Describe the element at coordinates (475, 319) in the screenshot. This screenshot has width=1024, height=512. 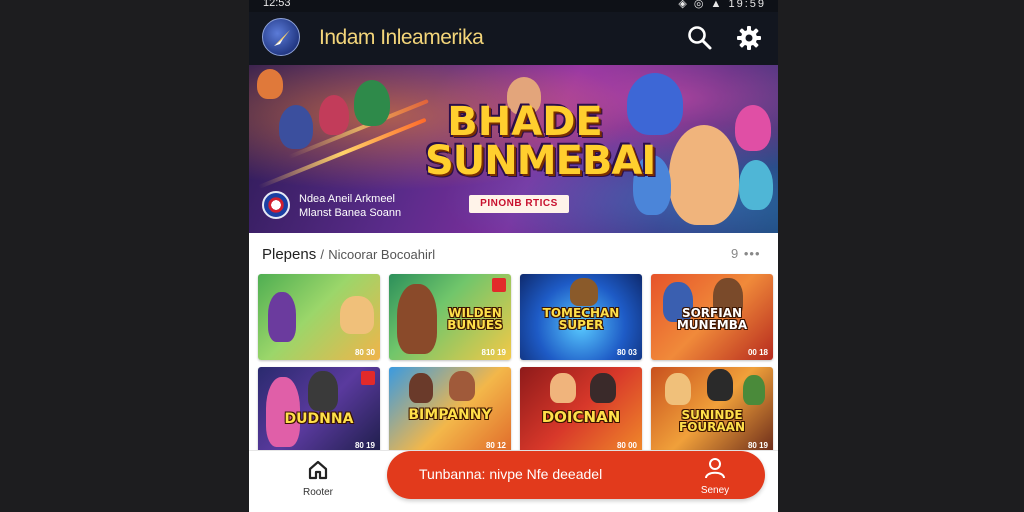
I see `tile-title: WILDEN BUNUES` at that location.